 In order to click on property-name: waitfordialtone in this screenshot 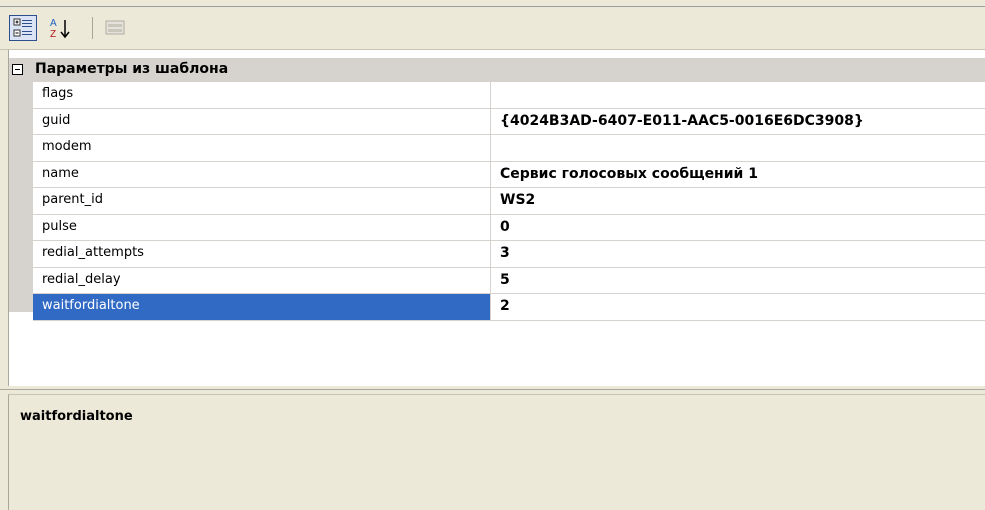, I will do `click(262, 307)`.